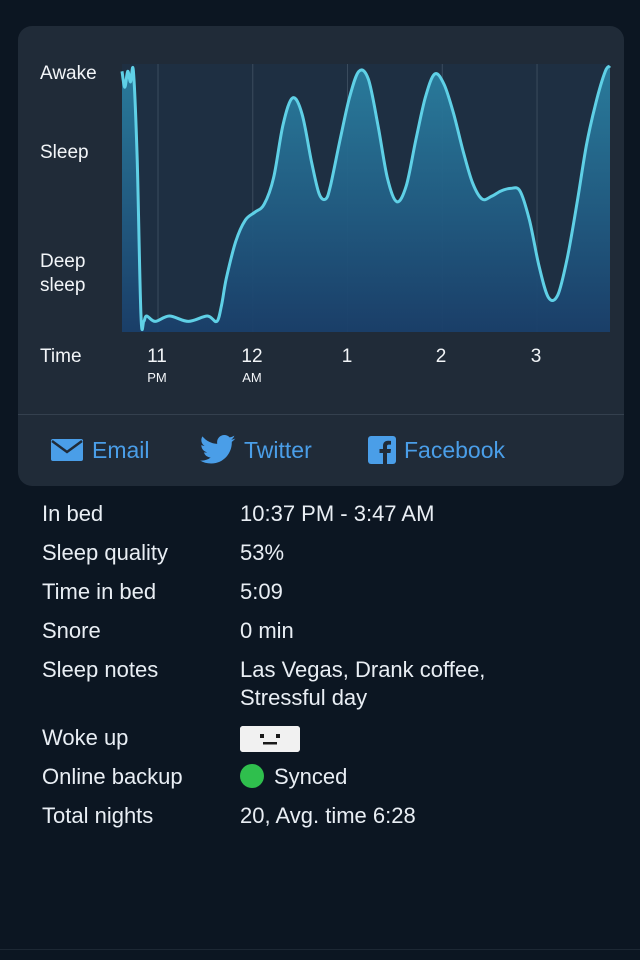  What do you see at coordinates (261, 591) in the screenshot?
I see `detail-value: 5:09` at bounding box center [261, 591].